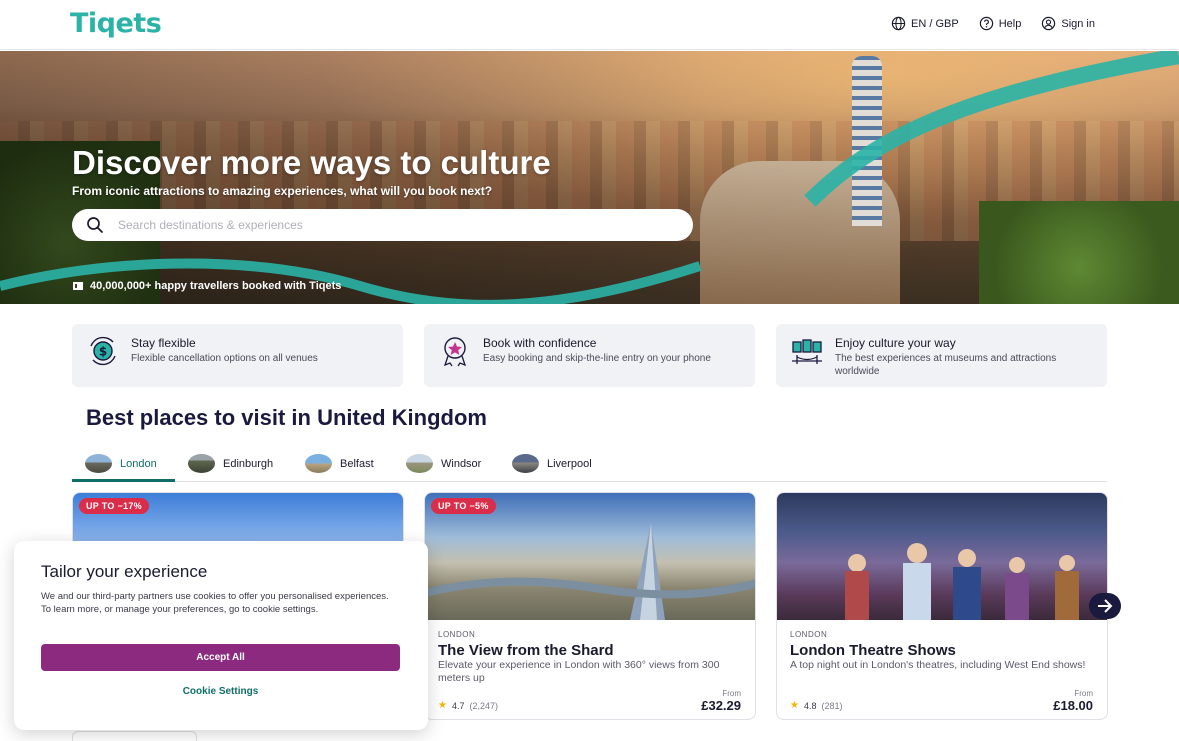  What do you see at coordinates (123, 480) in the screenshot?
I see `active-tab-indicator` at bounding box center [123, 480].